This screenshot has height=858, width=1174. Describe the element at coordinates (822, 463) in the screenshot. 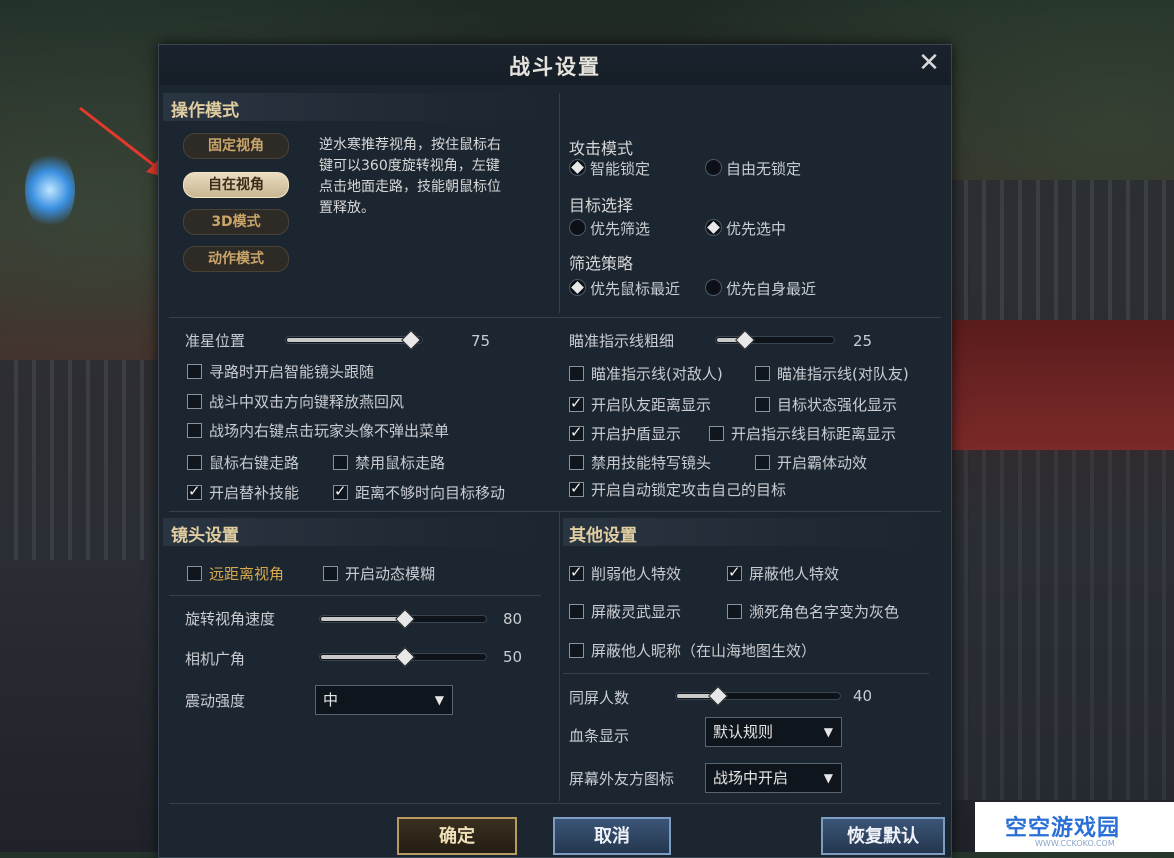

I see `super-armor-effect-label: 开启霸体动效` at that location.